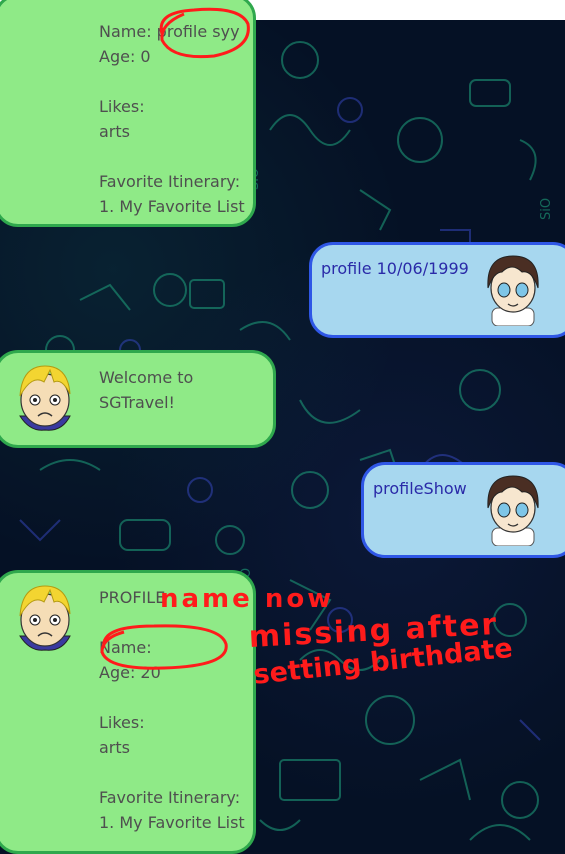 The width and height of the screenshot is (565, 854). I want to click on annotation-note-line-1: name now, so click(247, 599).